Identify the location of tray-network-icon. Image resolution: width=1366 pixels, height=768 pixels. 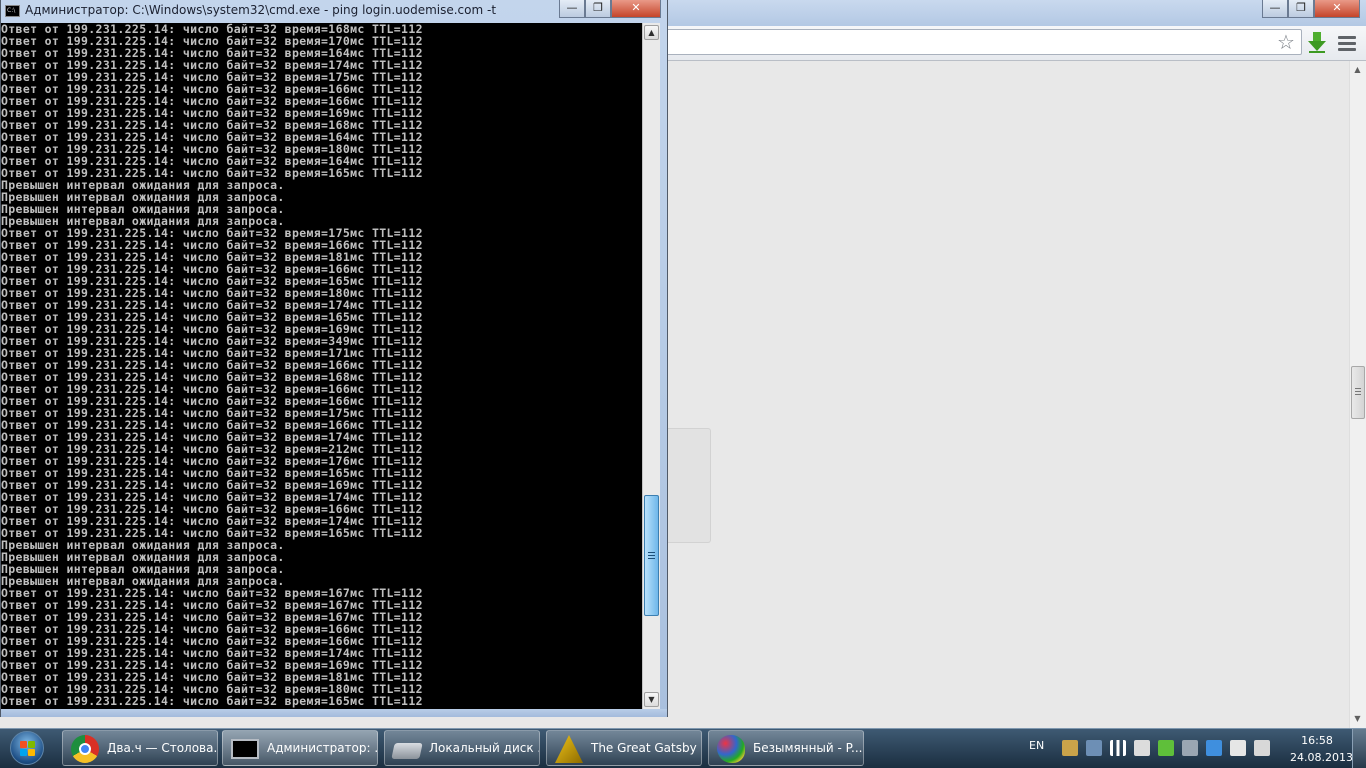
(1190, 748).